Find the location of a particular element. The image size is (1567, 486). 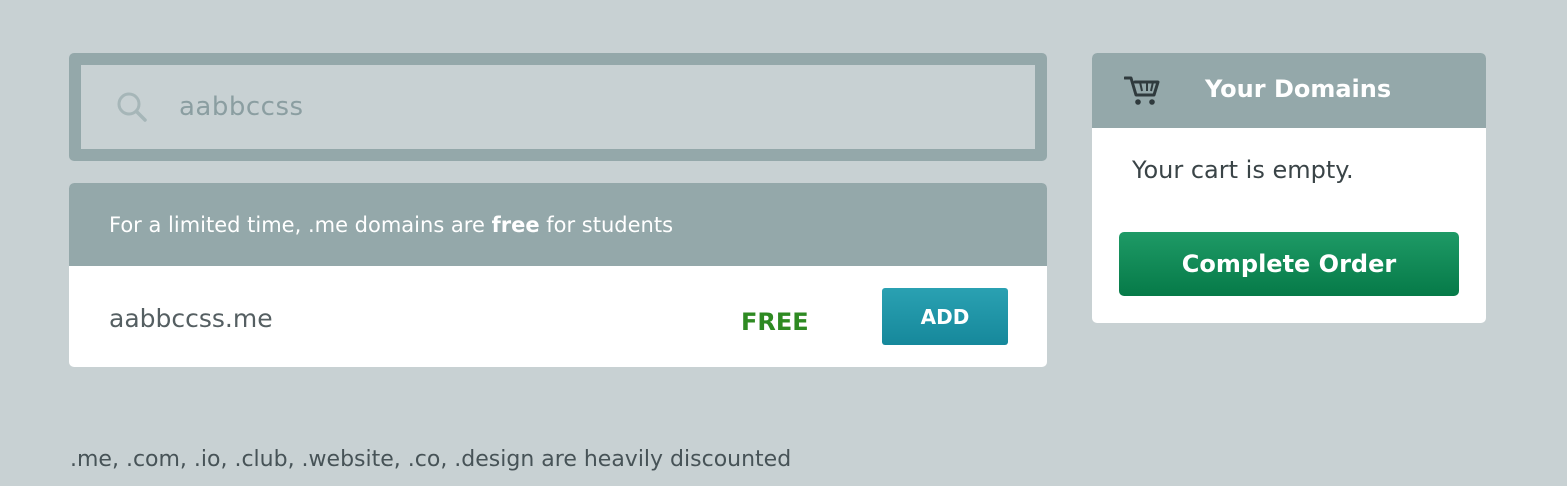

cart-empty-message: Your cart is empty. is located at coordinates (1243, 170).